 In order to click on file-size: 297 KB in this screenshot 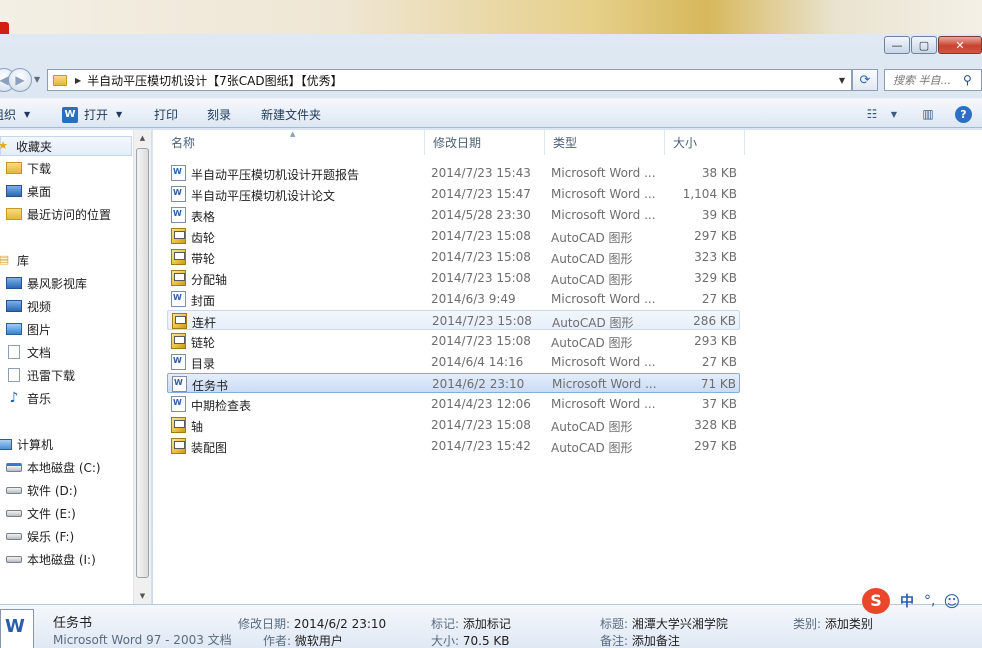, I will do `click(715, 446)`.